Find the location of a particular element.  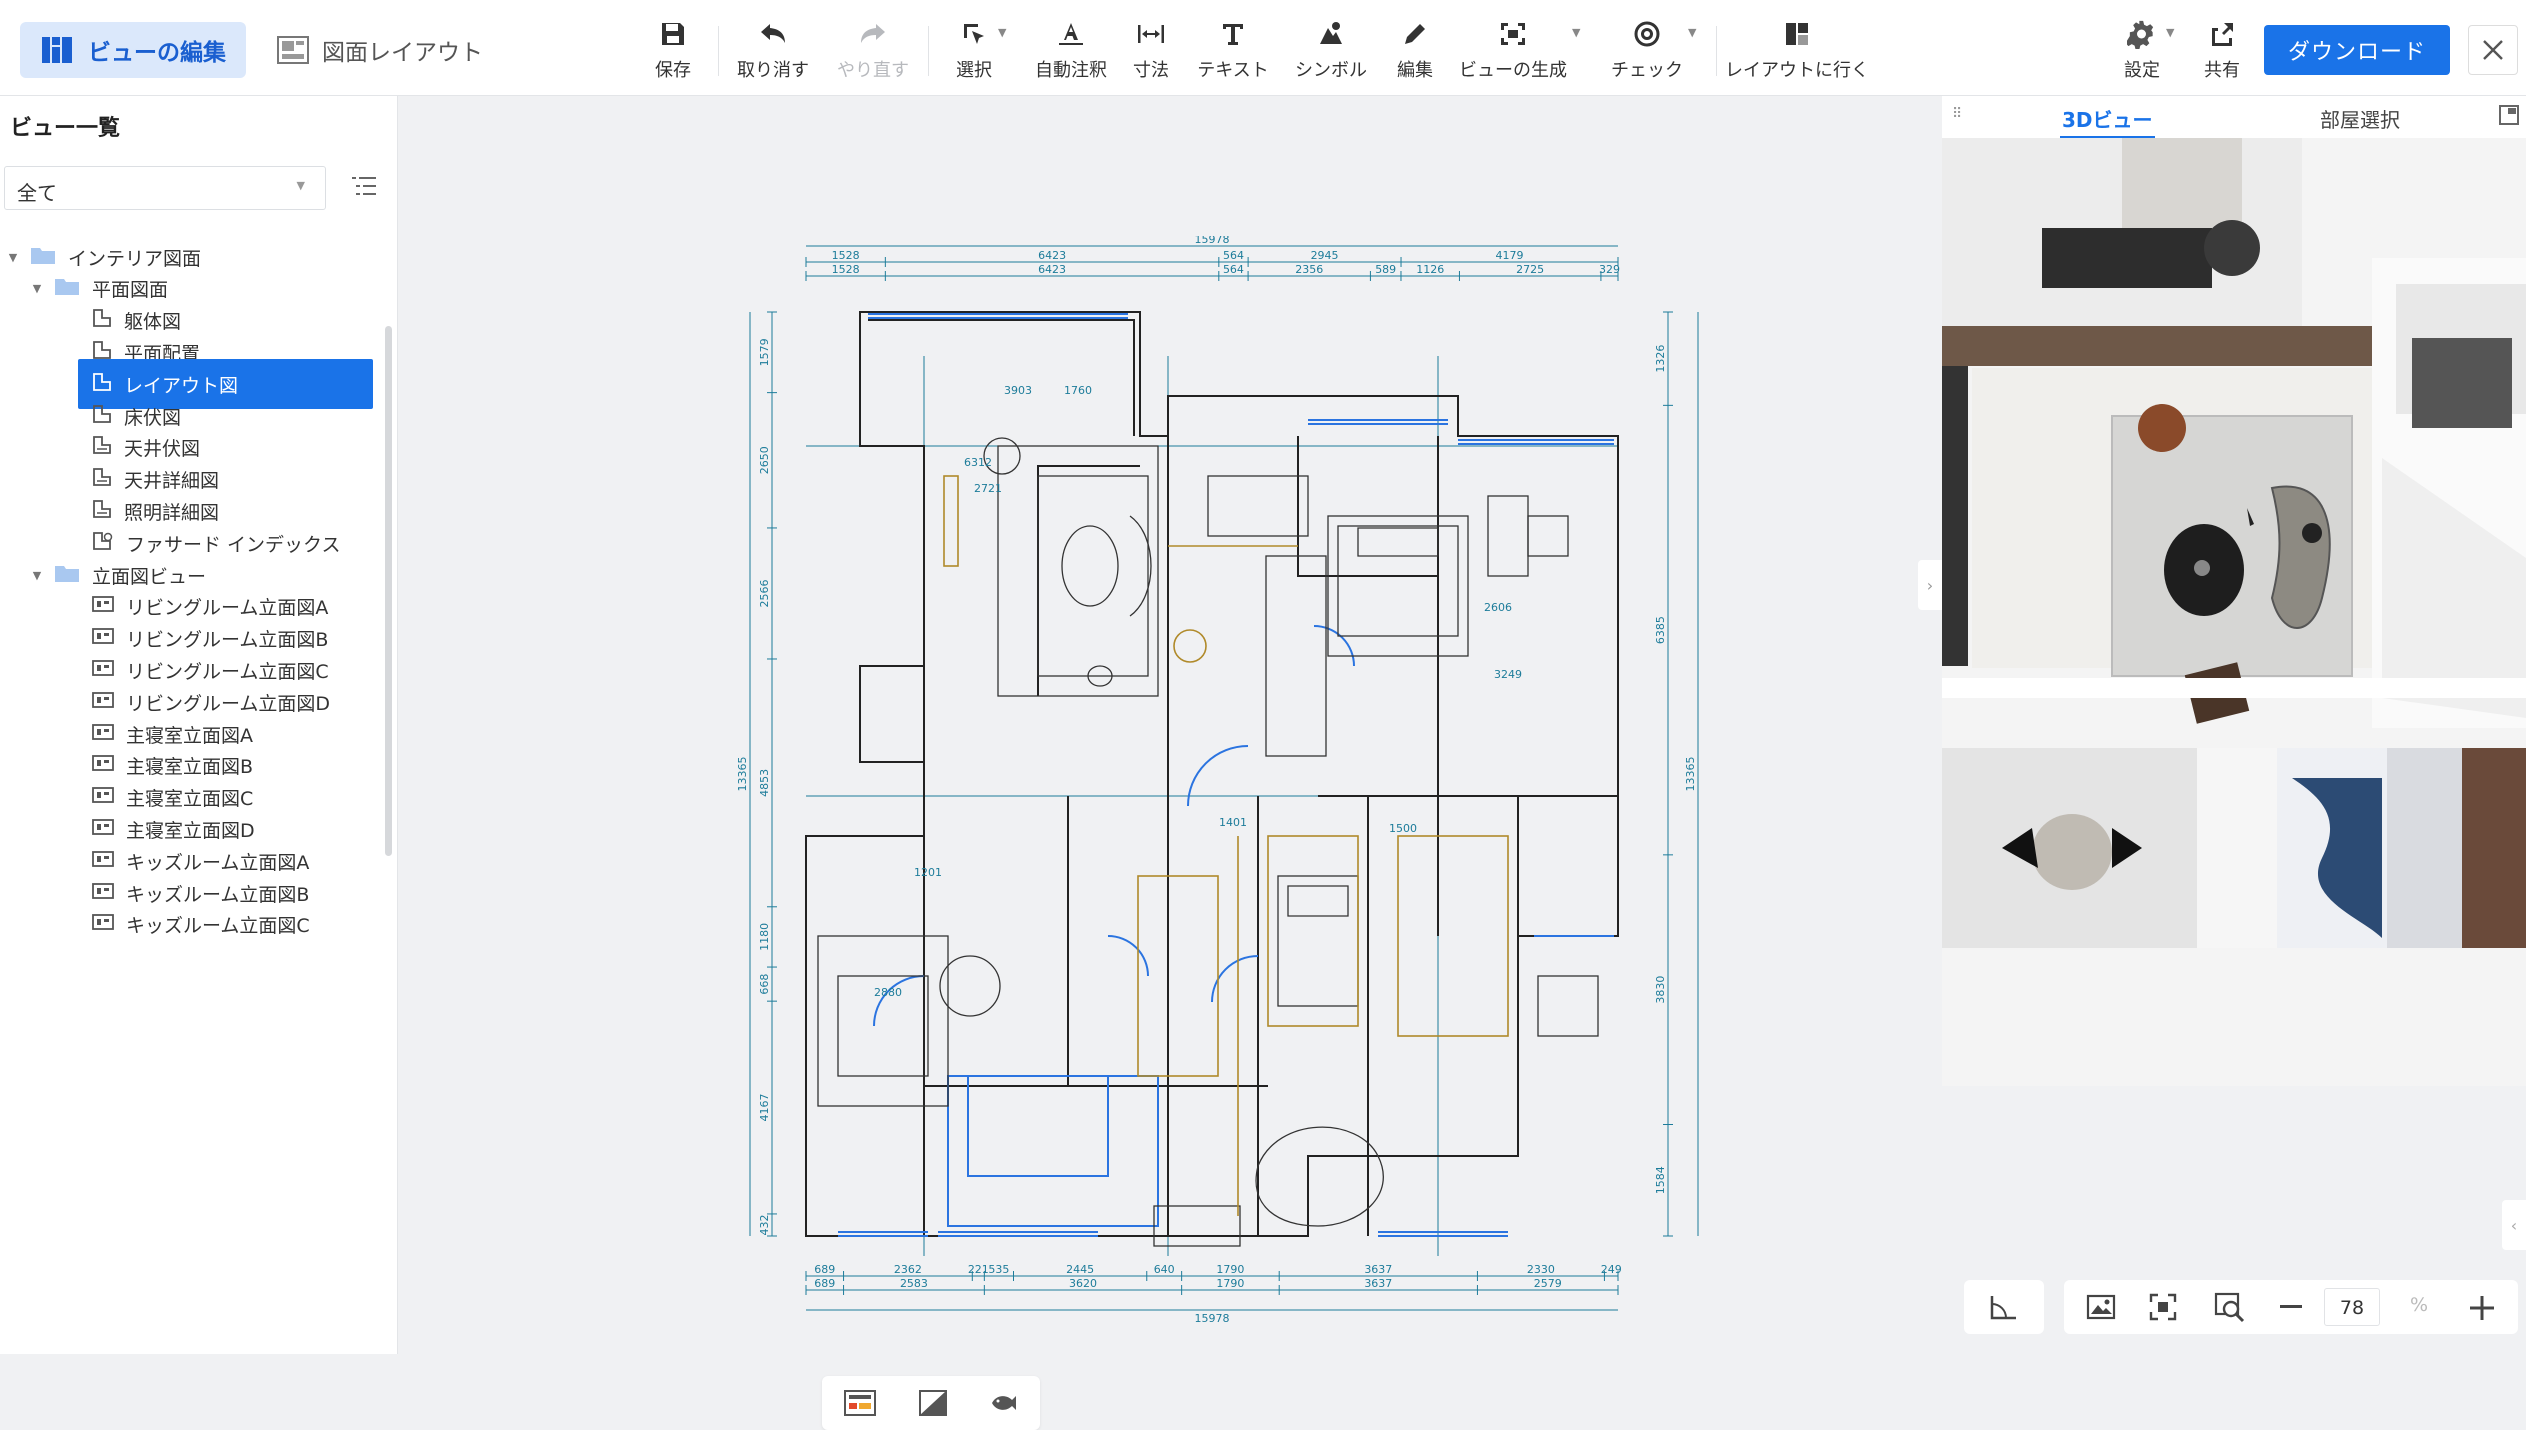

generate-view-dropdown-caret: ▼ is located at coordinates (1576, 32).